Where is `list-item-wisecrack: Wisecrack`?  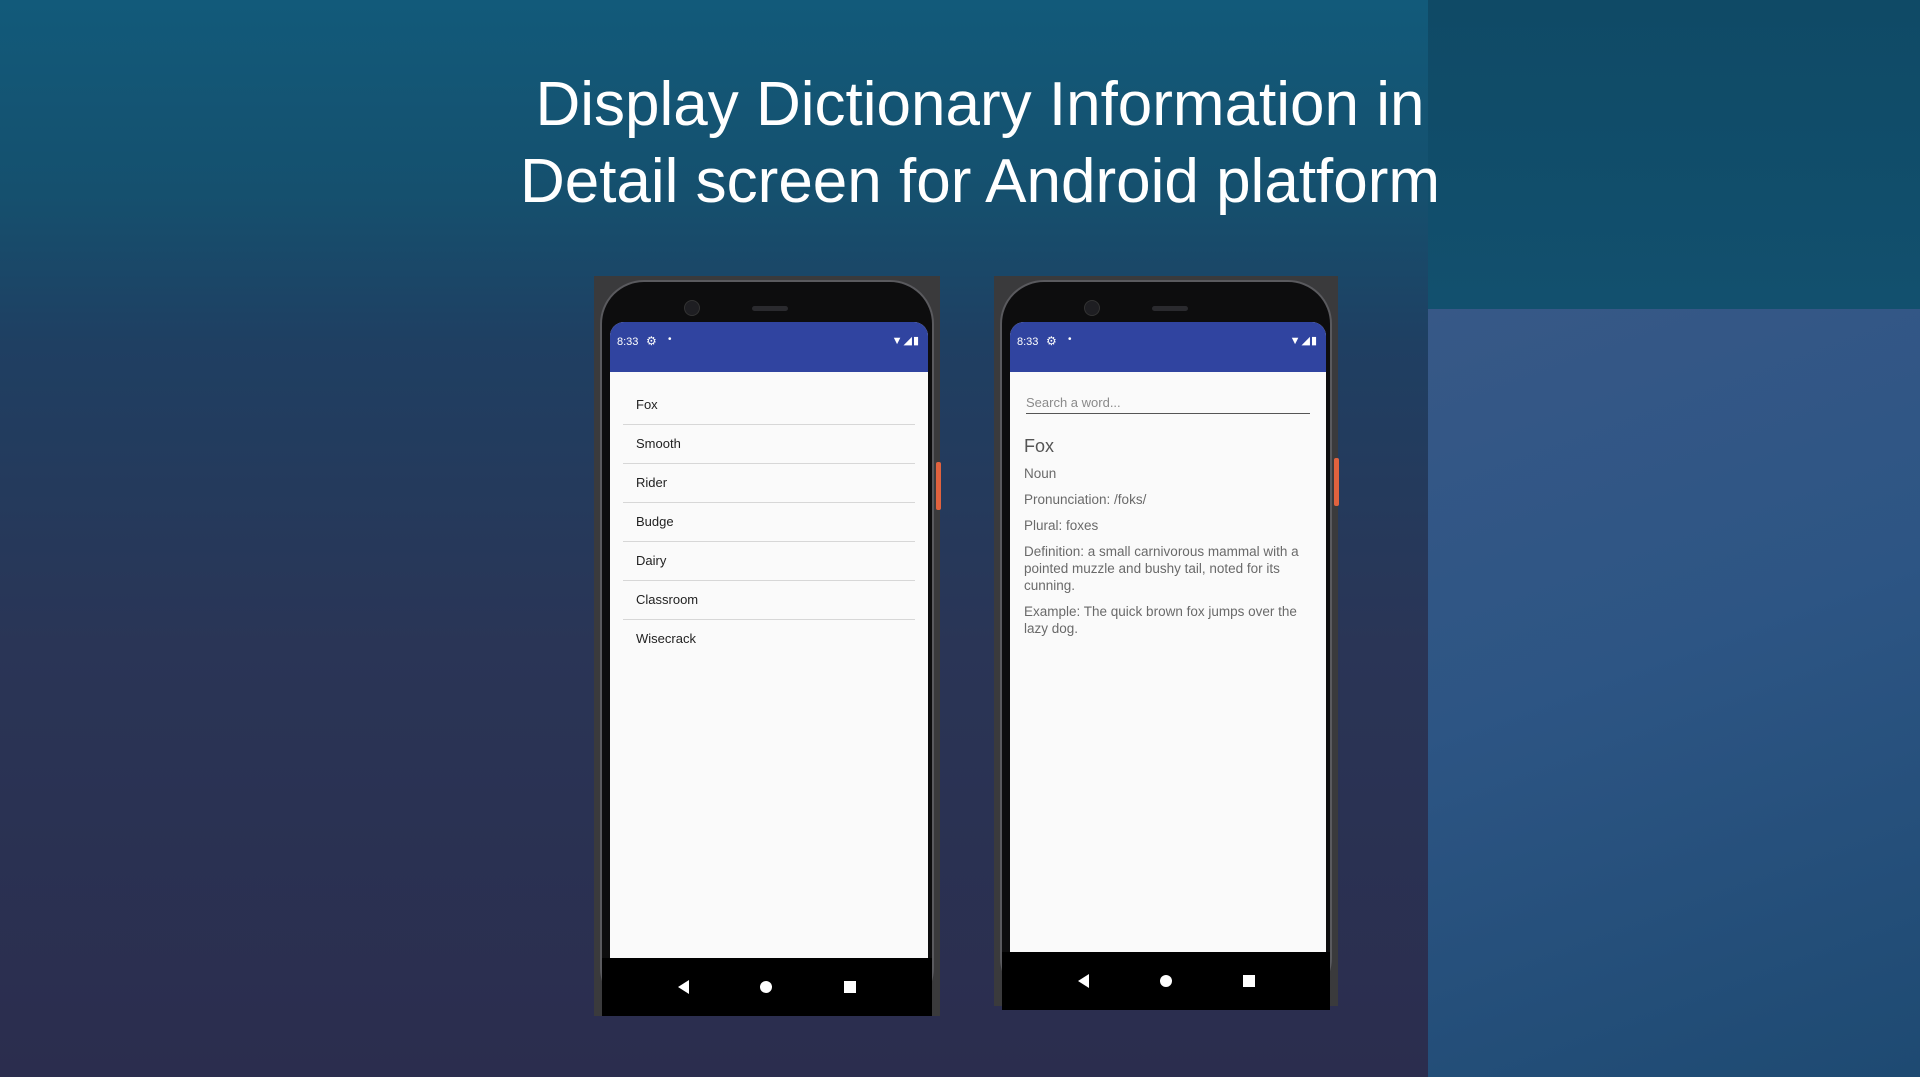 list-item-wisecrack: Wisecrack is located at coordinates (769, 639).